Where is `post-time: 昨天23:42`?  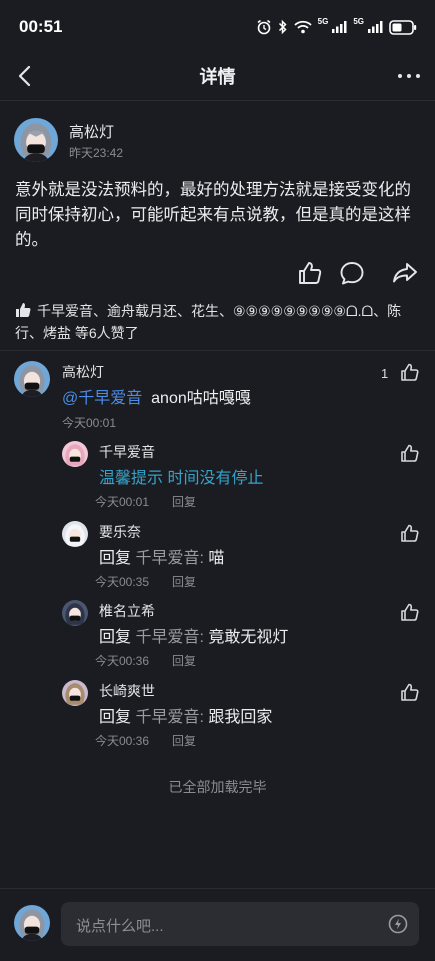 post-time: 昨天23:42 is located at coordinates (96, 153).